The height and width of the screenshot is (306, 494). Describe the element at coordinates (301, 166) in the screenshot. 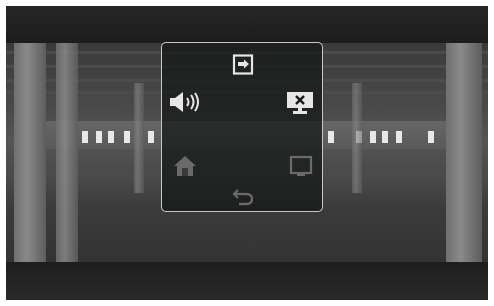

I see `picture-icon` at that location.